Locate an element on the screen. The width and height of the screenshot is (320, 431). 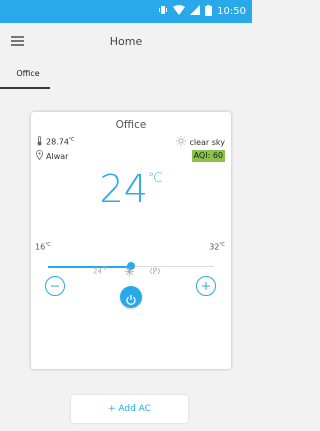
decrease-temp-button is located at coordinates (55, 286).